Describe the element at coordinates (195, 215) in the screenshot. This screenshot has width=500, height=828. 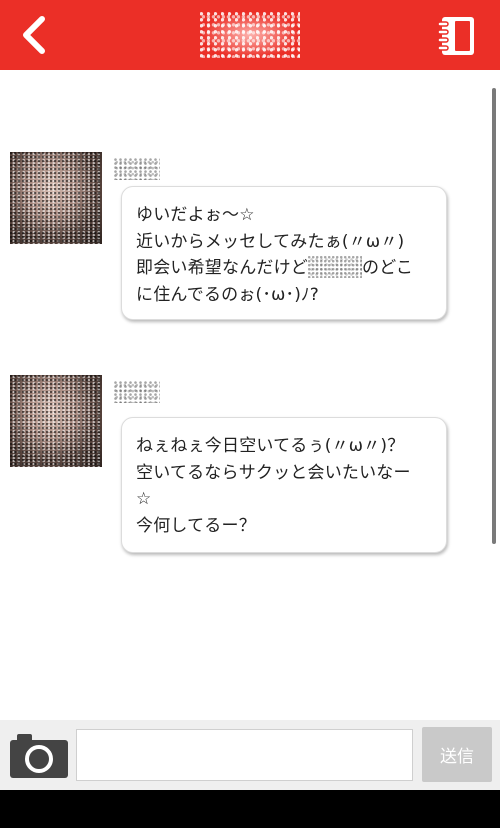
I see `message-line: ゆいだよぉ～☆` at that location.